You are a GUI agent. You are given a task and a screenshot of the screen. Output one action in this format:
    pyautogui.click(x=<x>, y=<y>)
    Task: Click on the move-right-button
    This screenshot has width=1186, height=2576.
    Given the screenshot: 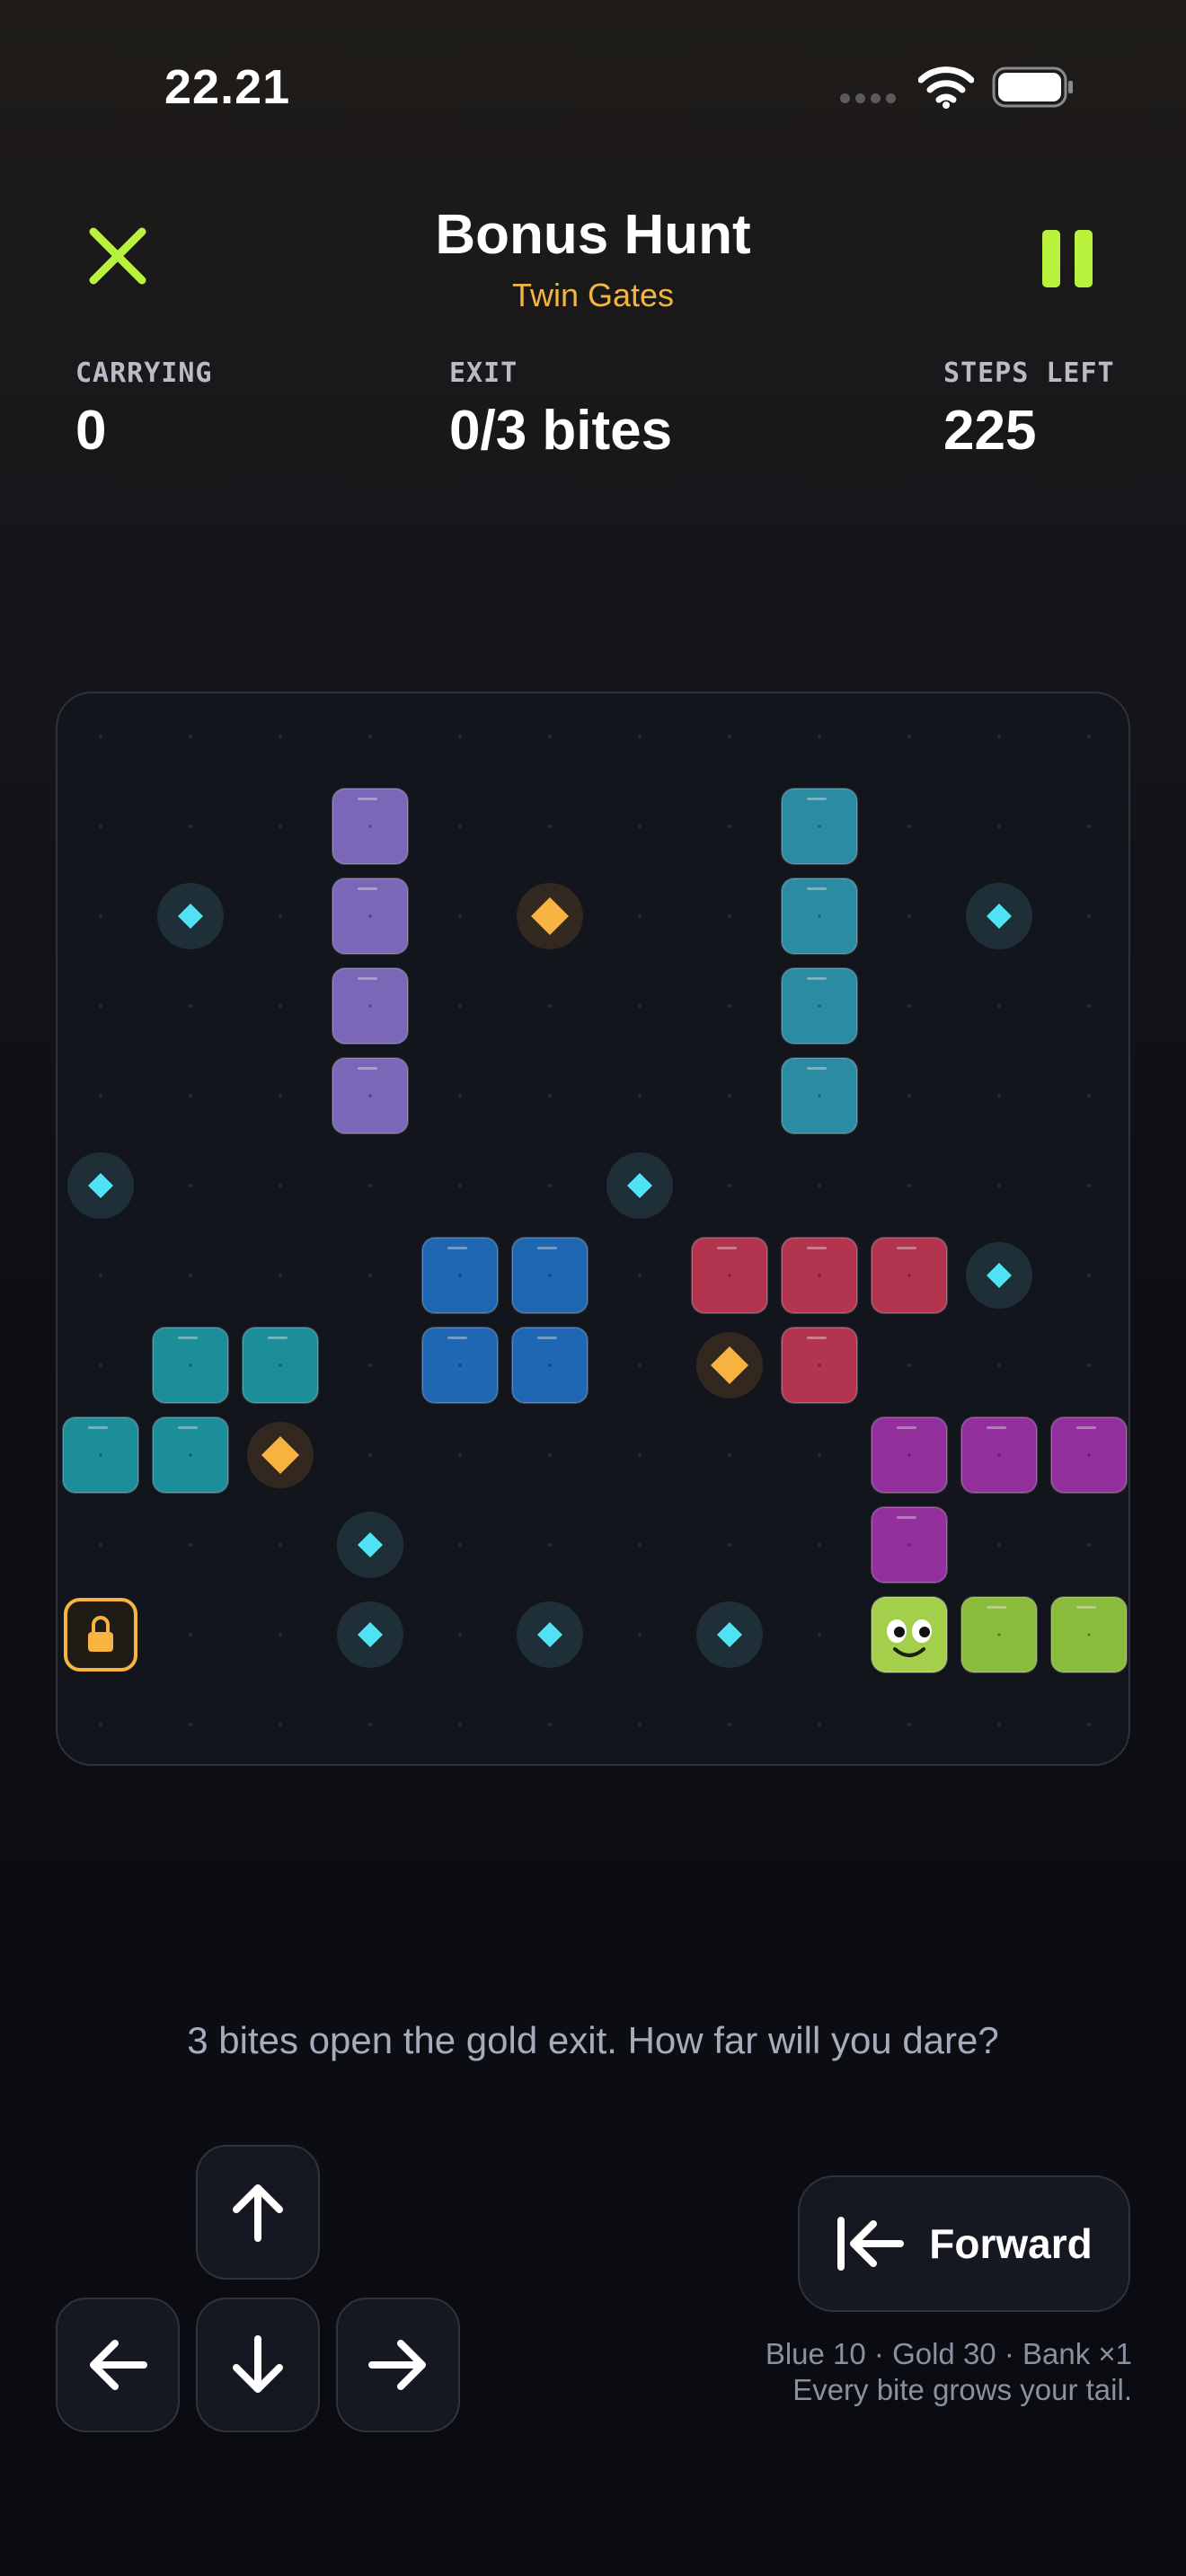 What is the action you would take?
    pyautogui.click(x=398, y=2365)
    